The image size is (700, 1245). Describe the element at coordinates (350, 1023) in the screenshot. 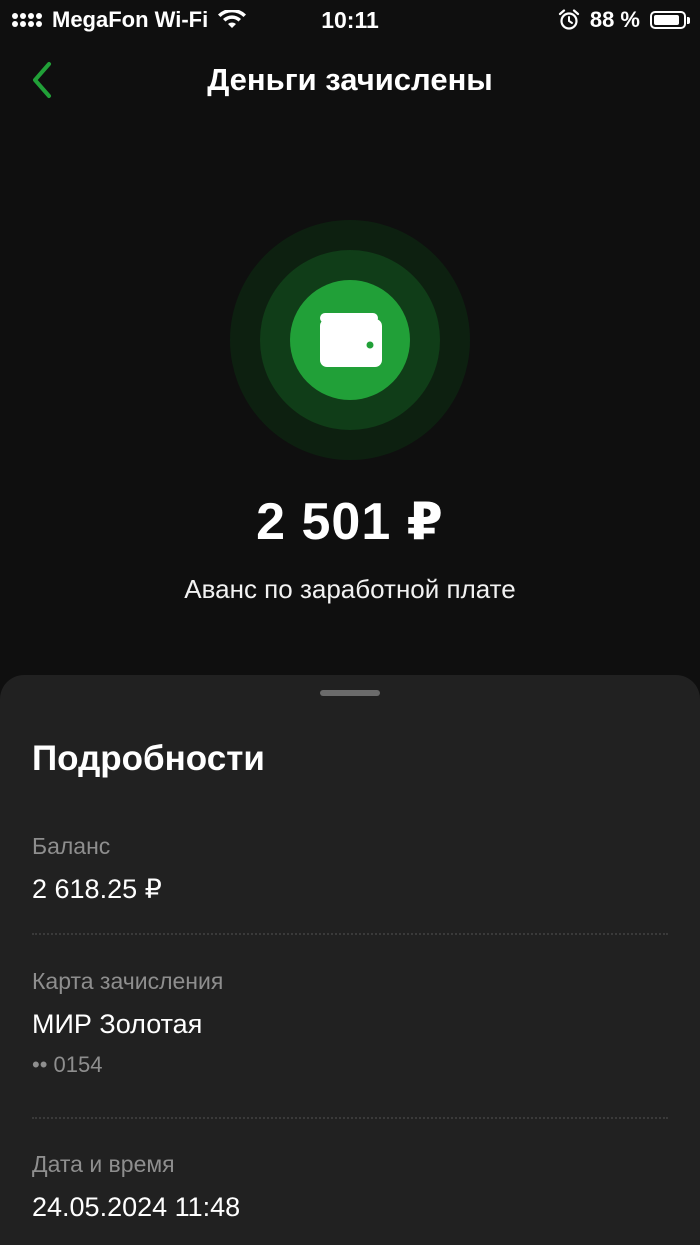

I see `card-row: Карта зачисления МИР Золотая •• 0154` at that location.